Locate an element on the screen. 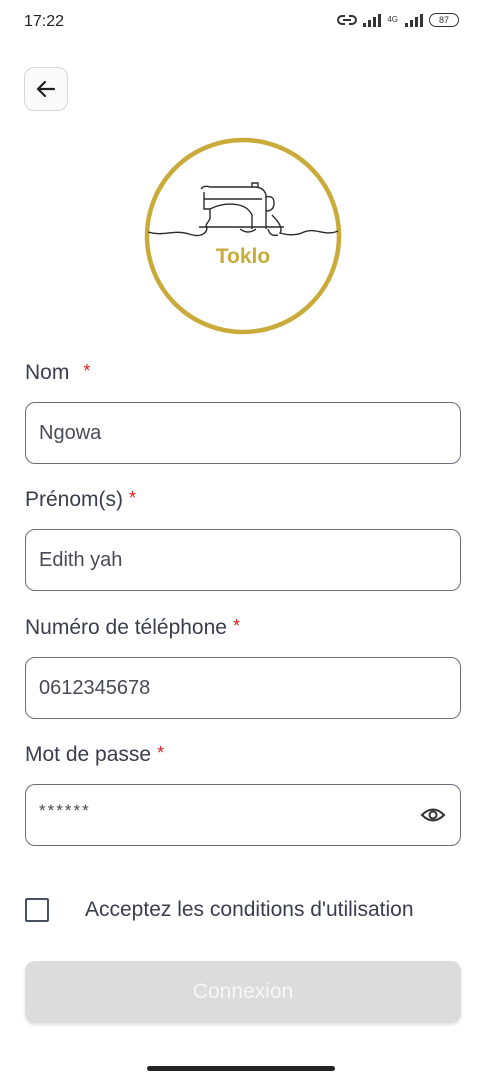 This screenshot has height=1080, width=485. password-label: Mot de passe * is located at coordinates (95, 754).